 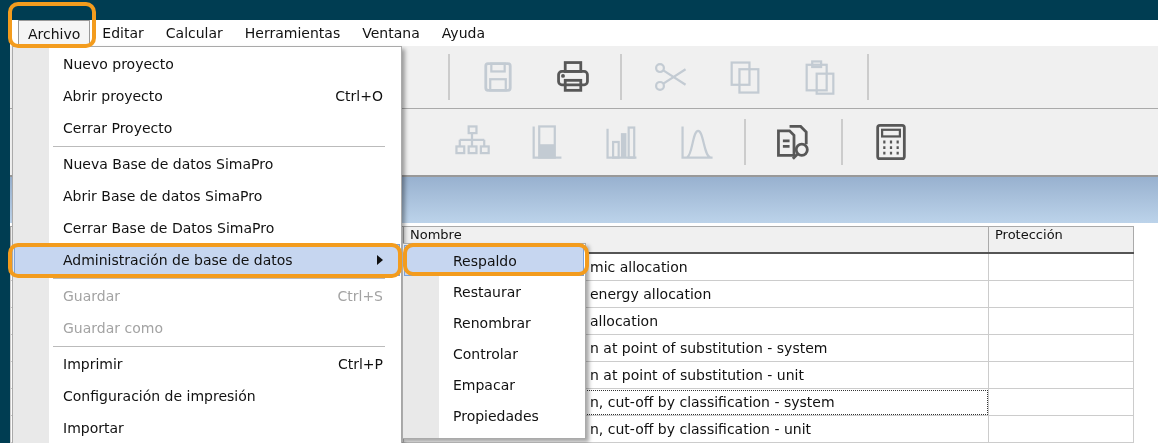 I want to click on menu-item: Controlar, so click(x=494, y=353).